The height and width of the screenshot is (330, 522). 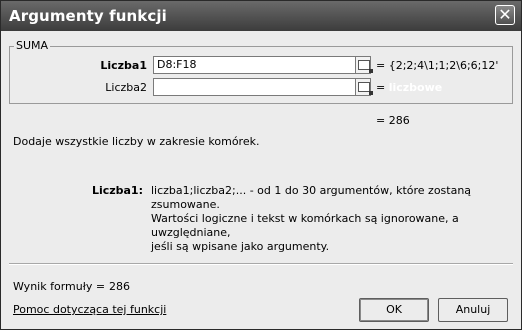 What do you see at coordinates (126, 87) in the screenshot?
I see `arg2-label: Liczba2` at bounding box center [126, 87].